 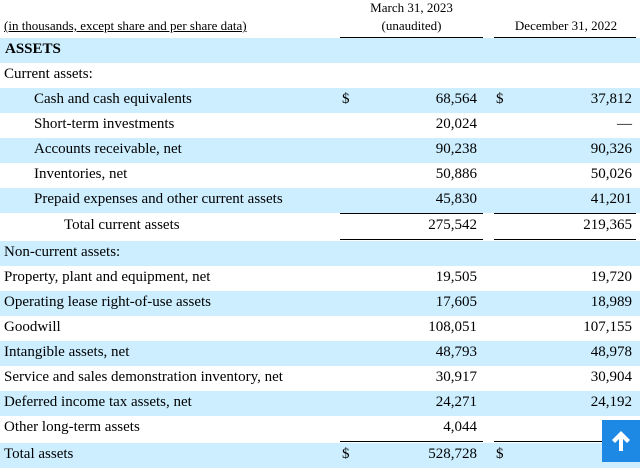 What do you see at coordinates (320, 353) in the screenshot?
I see `table-row: Intangible assets, net 48,793 48,978` at bounding box center [320, 353].